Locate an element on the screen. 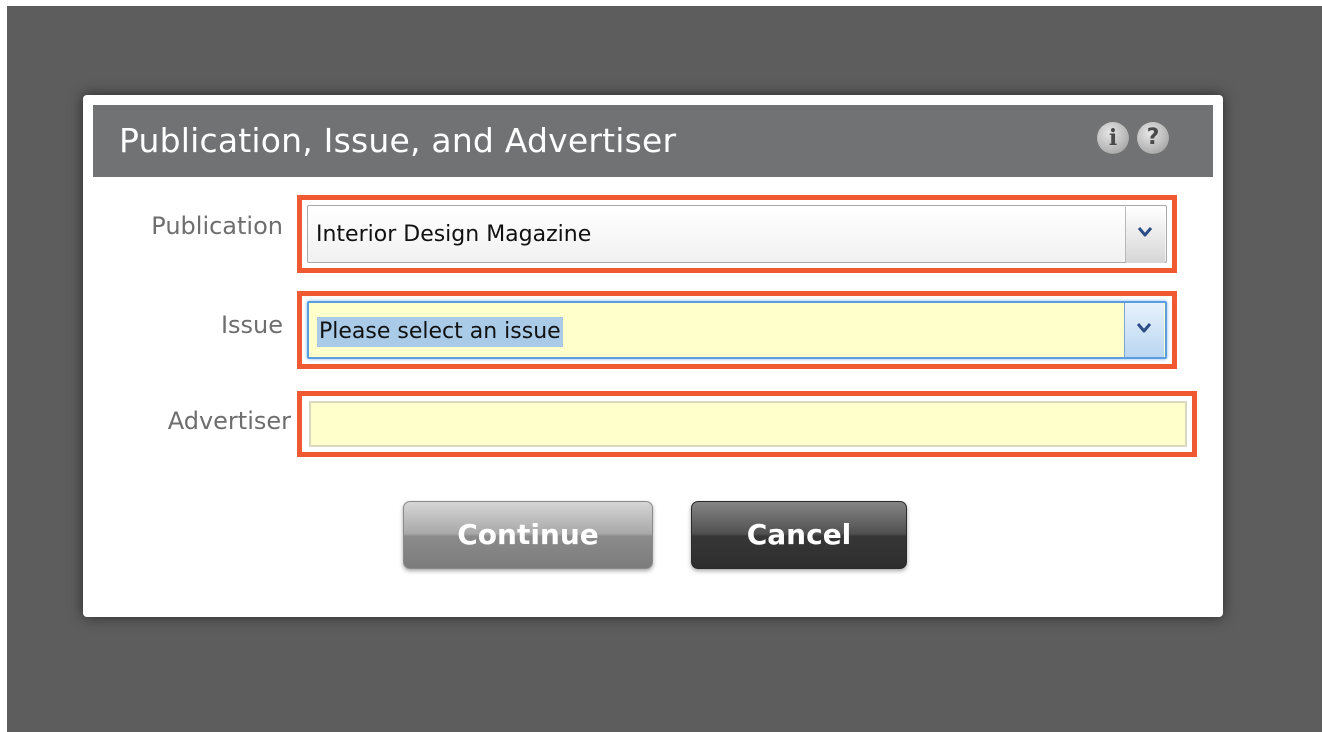  issue-label: Issue is located at coordinates (251, 325).